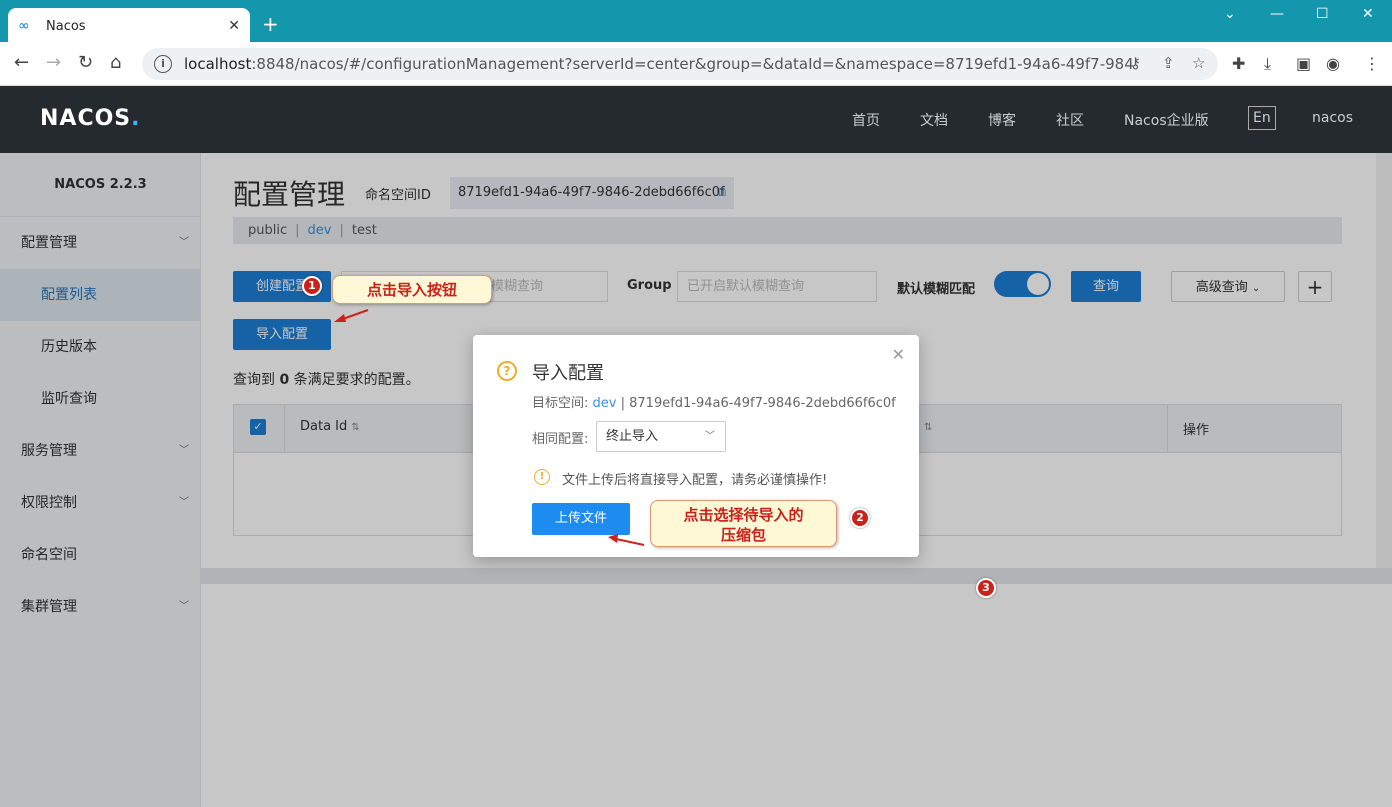 This screenshot has width=1392, height=807. I want to click on annotation-arrows, so click(489, 427).